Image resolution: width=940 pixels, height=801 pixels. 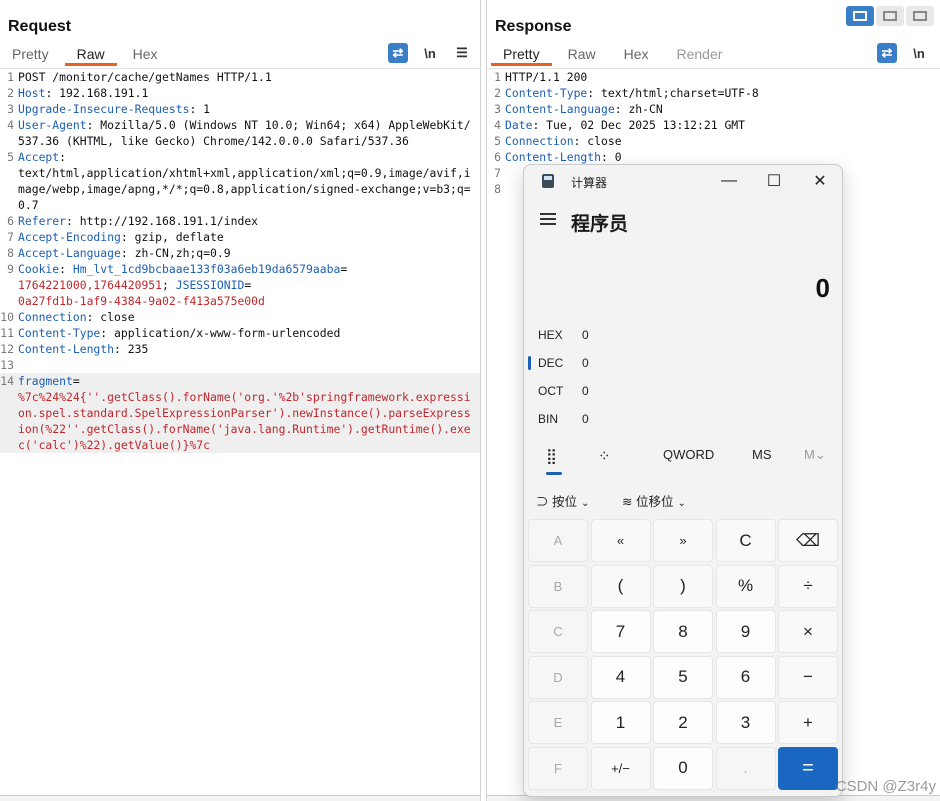 I want to click on key-button: %, so click(x=745, y=586).